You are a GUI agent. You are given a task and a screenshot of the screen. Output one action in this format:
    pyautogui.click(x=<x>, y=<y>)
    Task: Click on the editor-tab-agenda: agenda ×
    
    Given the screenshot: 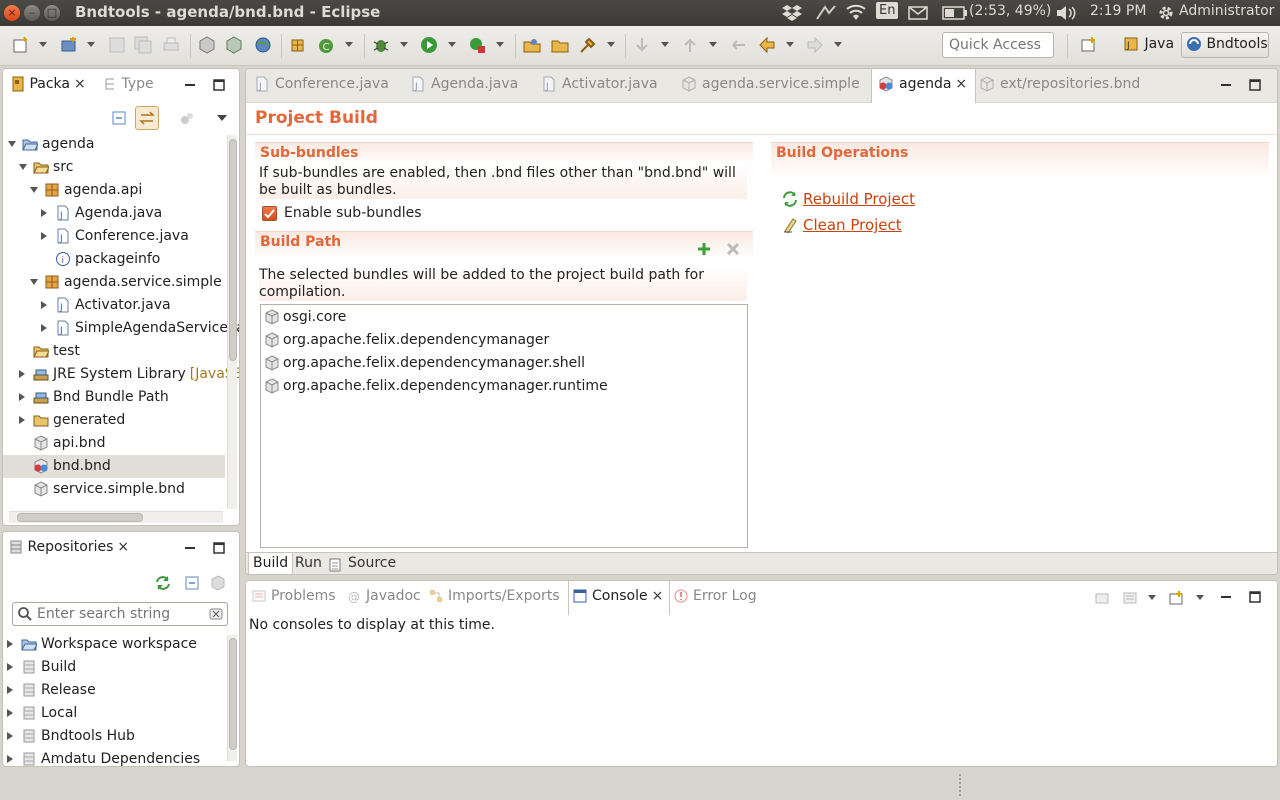 What is the action you would take?
    pyautogui.click(x=924, y=86)
    